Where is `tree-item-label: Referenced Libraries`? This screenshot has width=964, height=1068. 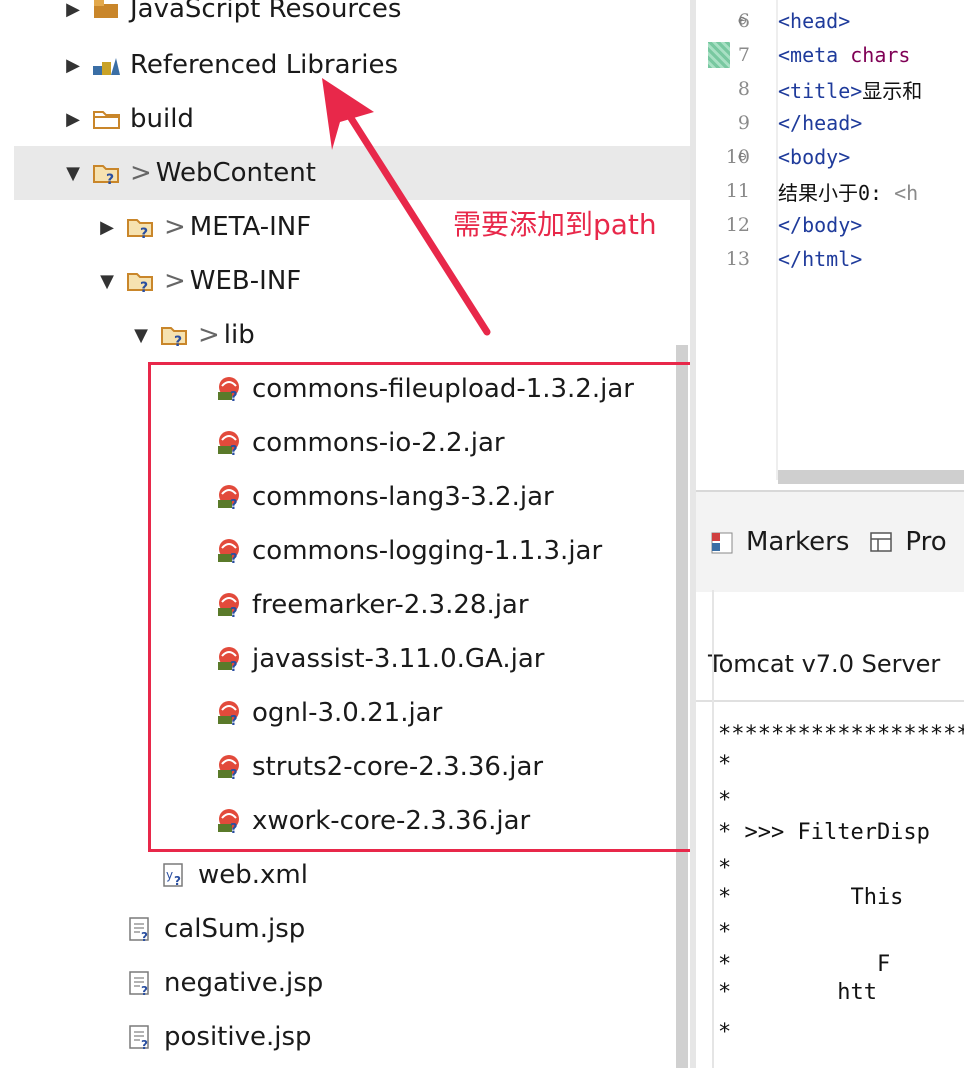
tree-item-label: Referenced Libraries is located at coordinates (264, 65).